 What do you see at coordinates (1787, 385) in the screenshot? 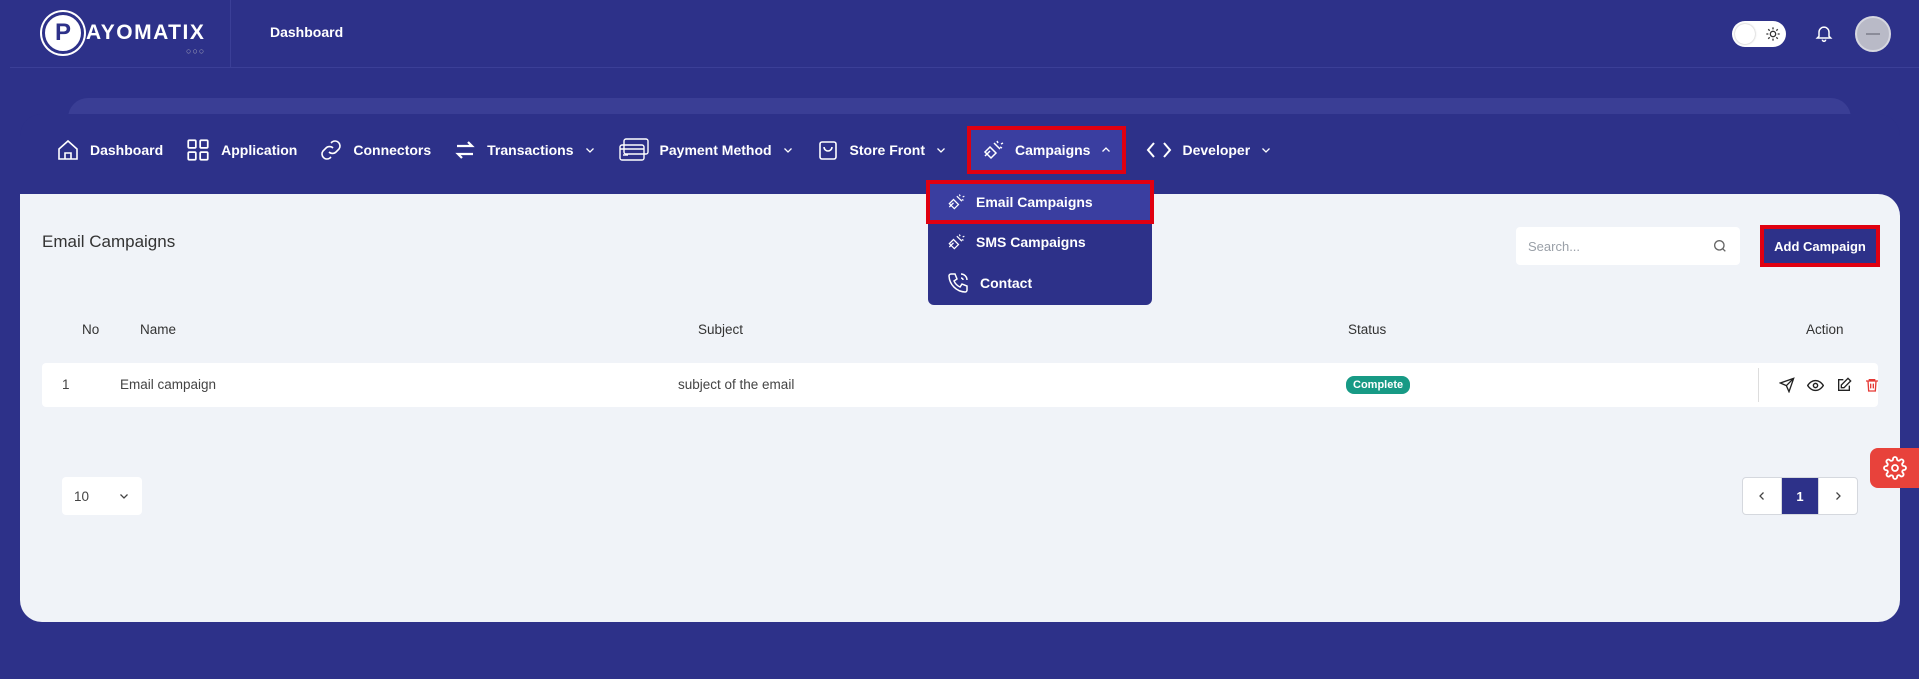
I see `send-icon` at bounding box center [1787, 385].